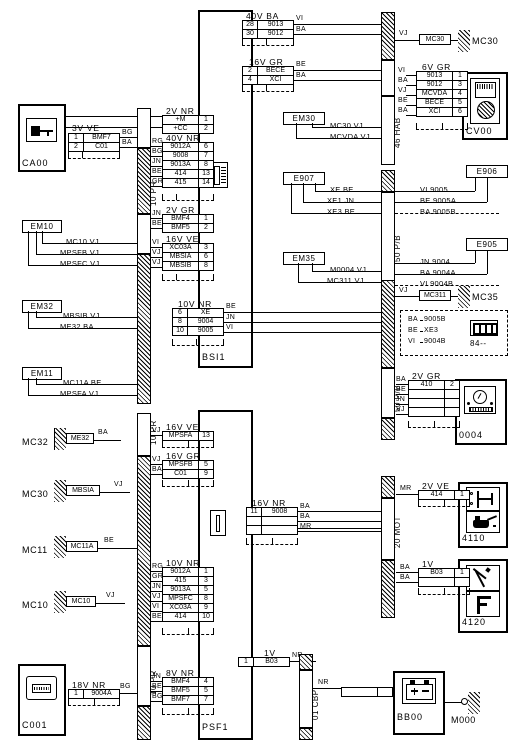  I want to click on wire-label: RG, so click(158, 566).